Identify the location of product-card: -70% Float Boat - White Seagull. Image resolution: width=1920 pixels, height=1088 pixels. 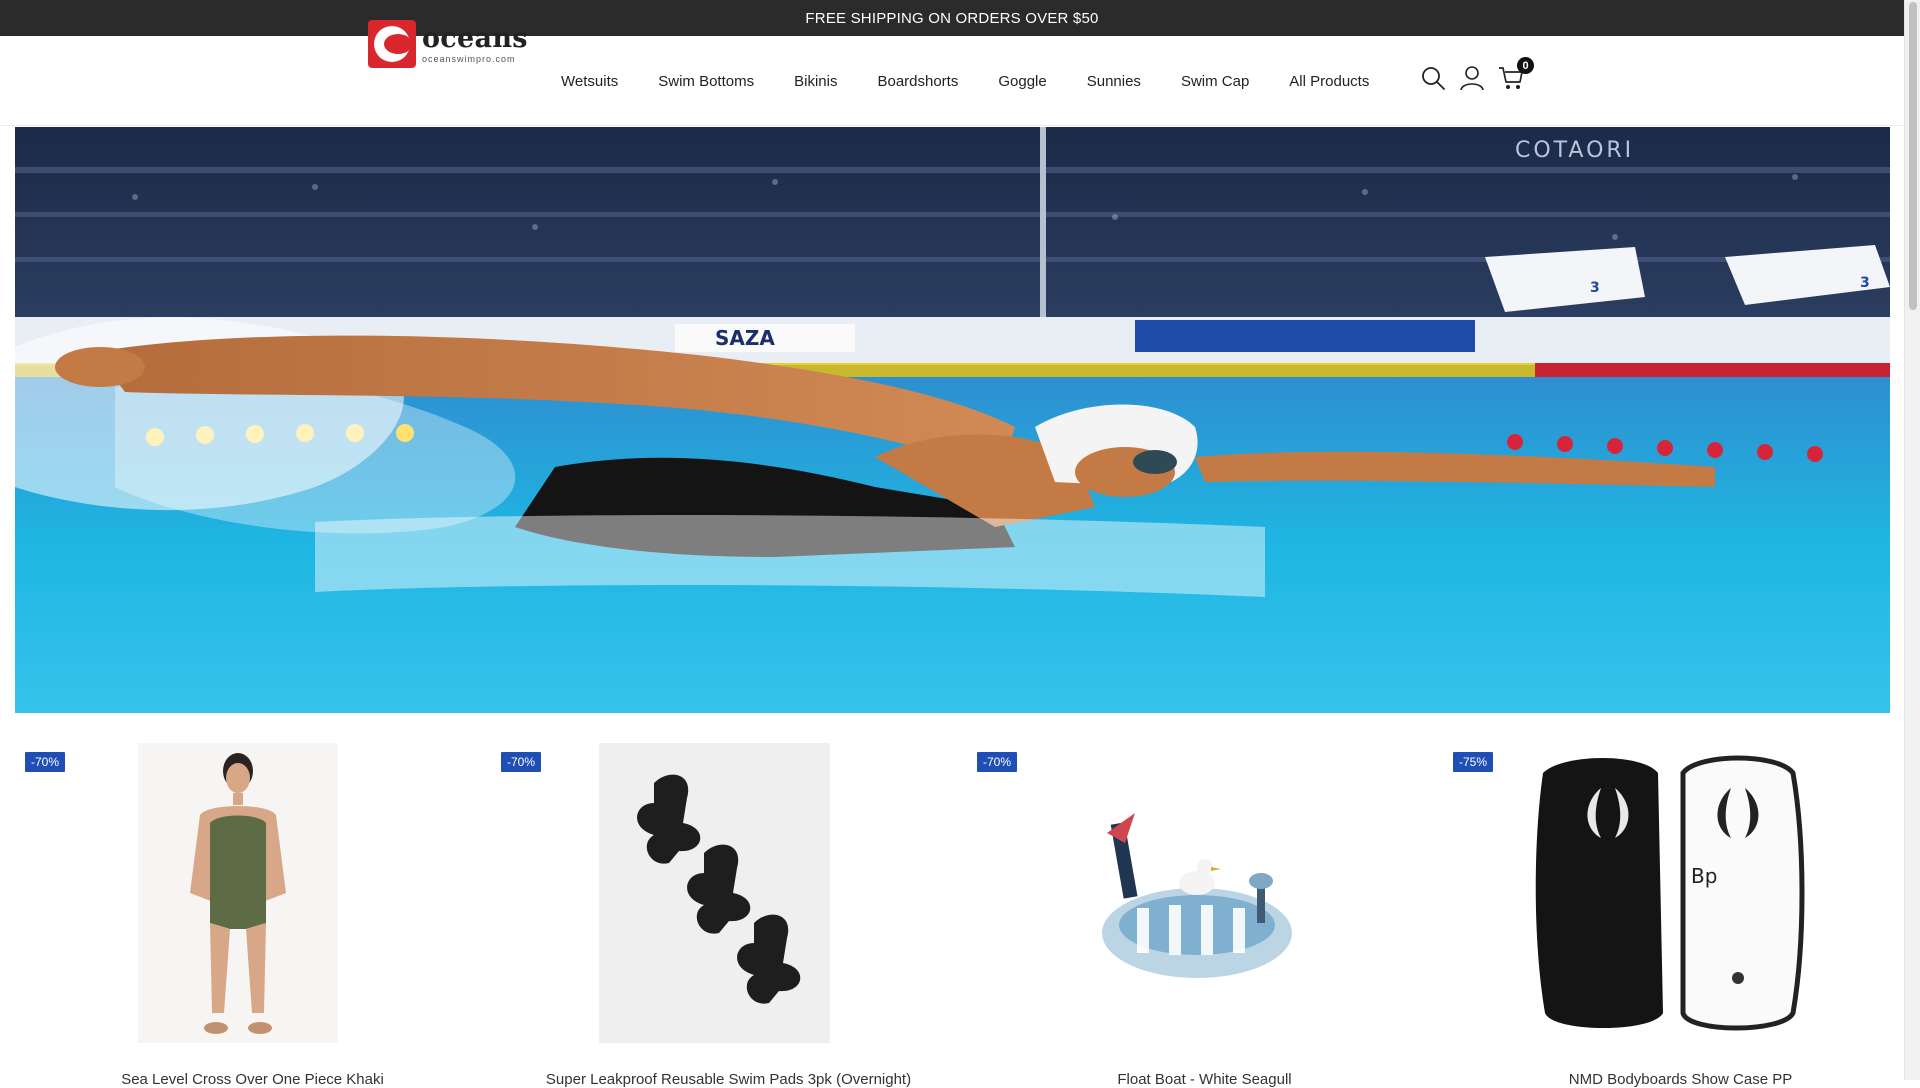
(1204, 907).